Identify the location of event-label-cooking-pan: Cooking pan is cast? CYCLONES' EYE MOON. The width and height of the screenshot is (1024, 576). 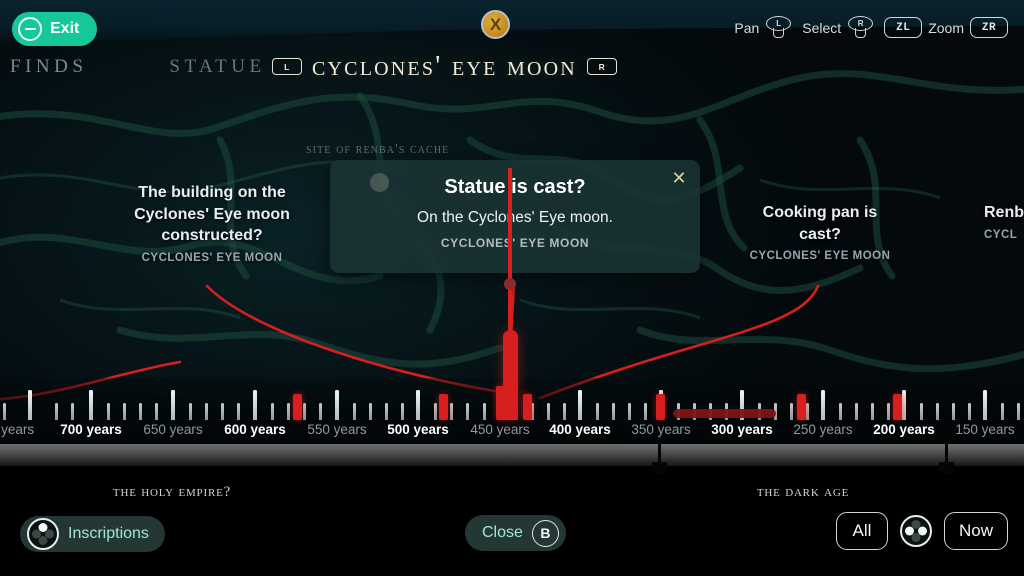
(820, 232).